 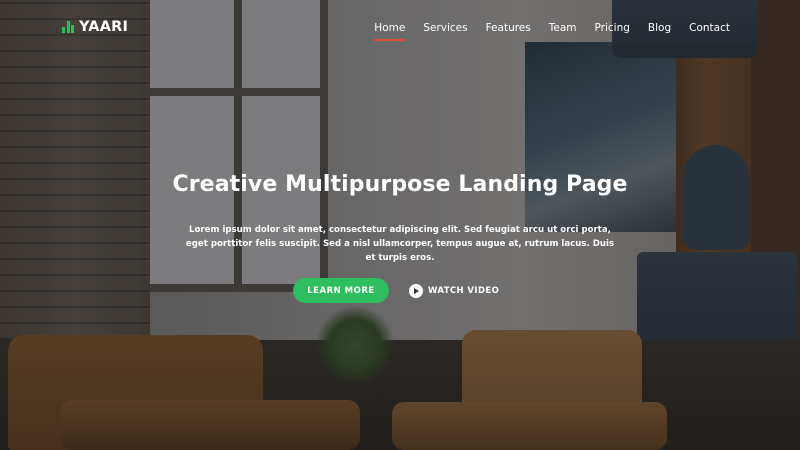 I want to click on nav-item-services: Services, so click(x=445, y=28).